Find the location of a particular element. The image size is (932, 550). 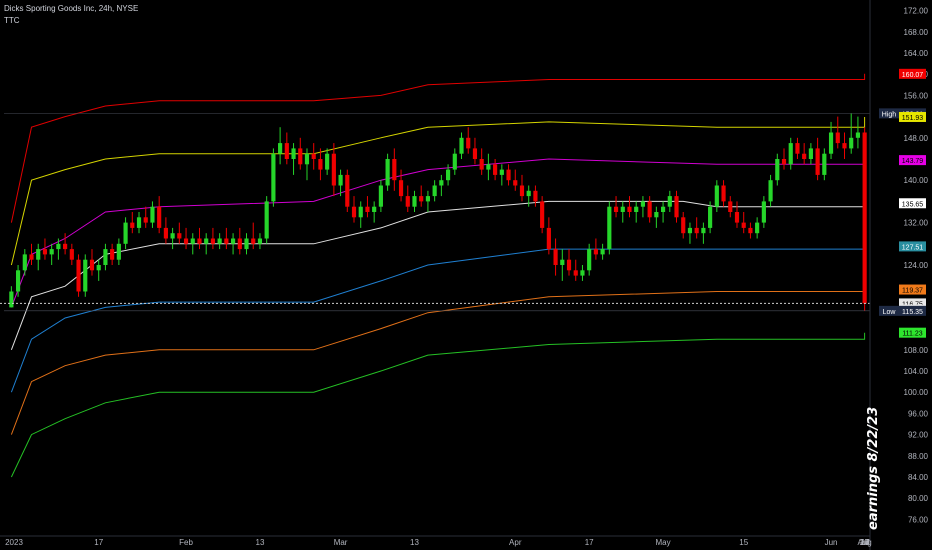

y-tick-label: 96.00 is located at coordinates (918, 413).